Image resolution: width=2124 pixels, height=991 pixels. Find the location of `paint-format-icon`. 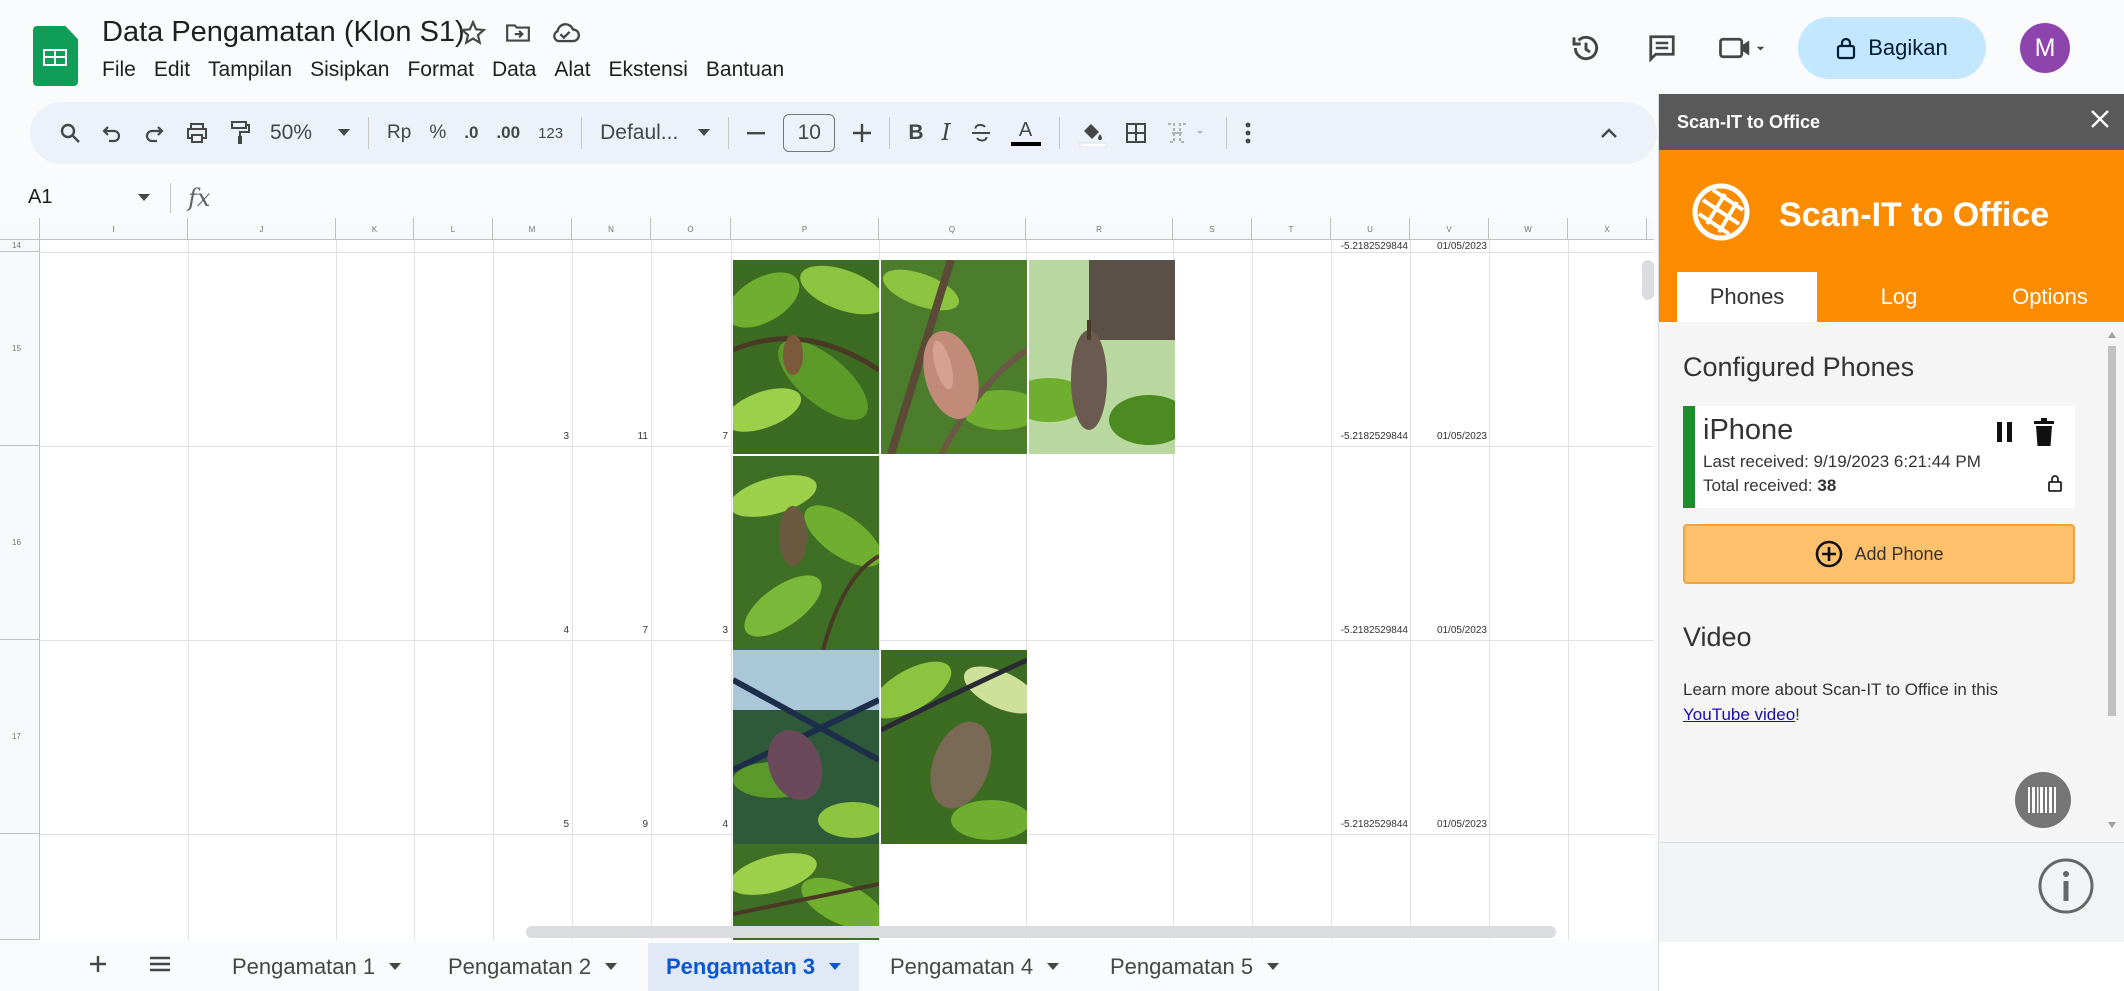

paint-format-icon is located at coordinates (240, 133).